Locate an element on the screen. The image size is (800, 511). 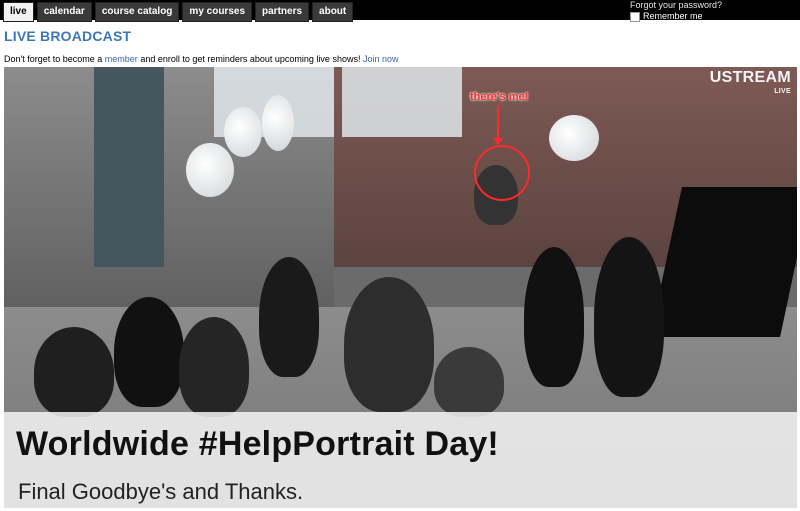
join-now-link: Join now is located at coordinates (381, 59).